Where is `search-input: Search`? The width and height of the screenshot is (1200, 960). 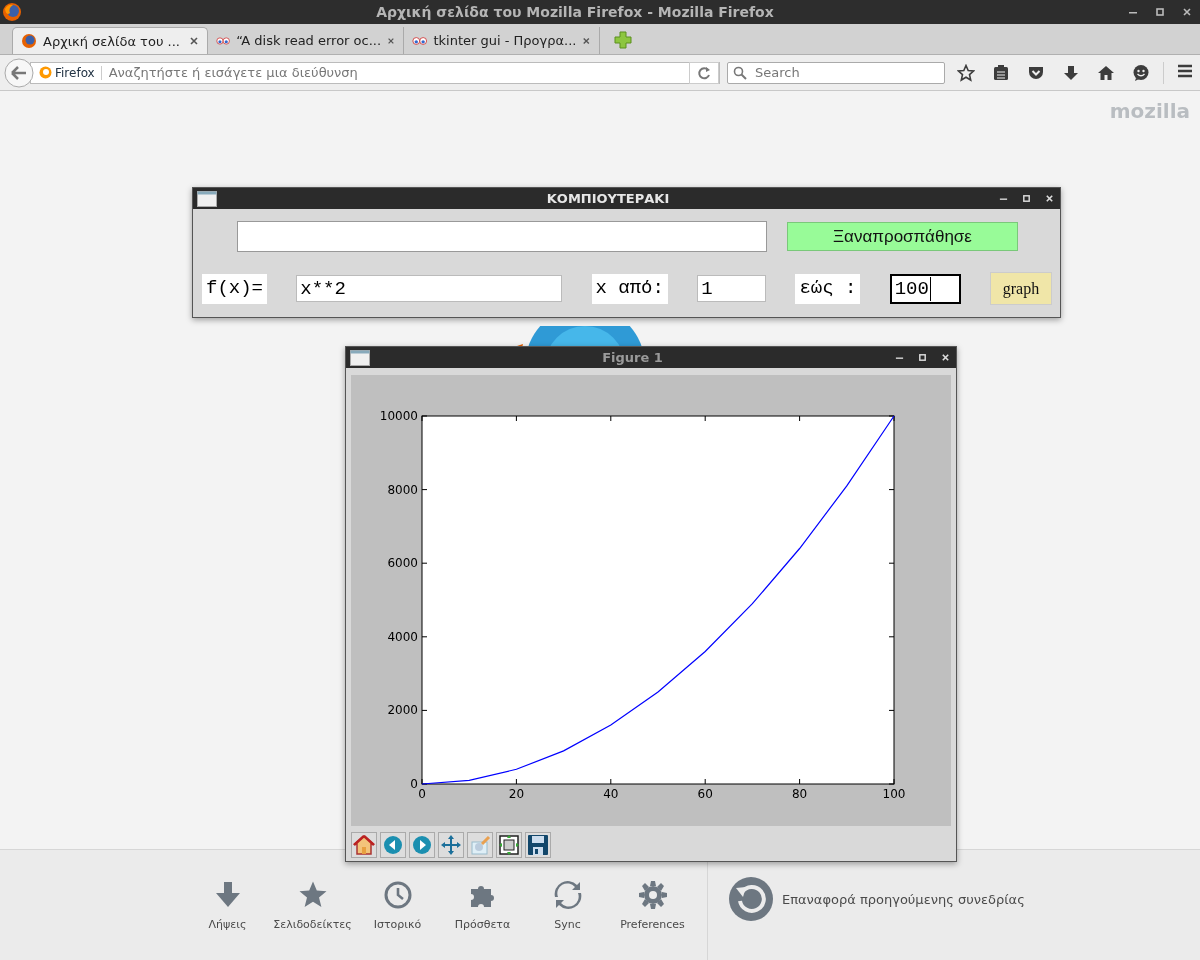 search-input: Search is located at coordinates (848, 72).